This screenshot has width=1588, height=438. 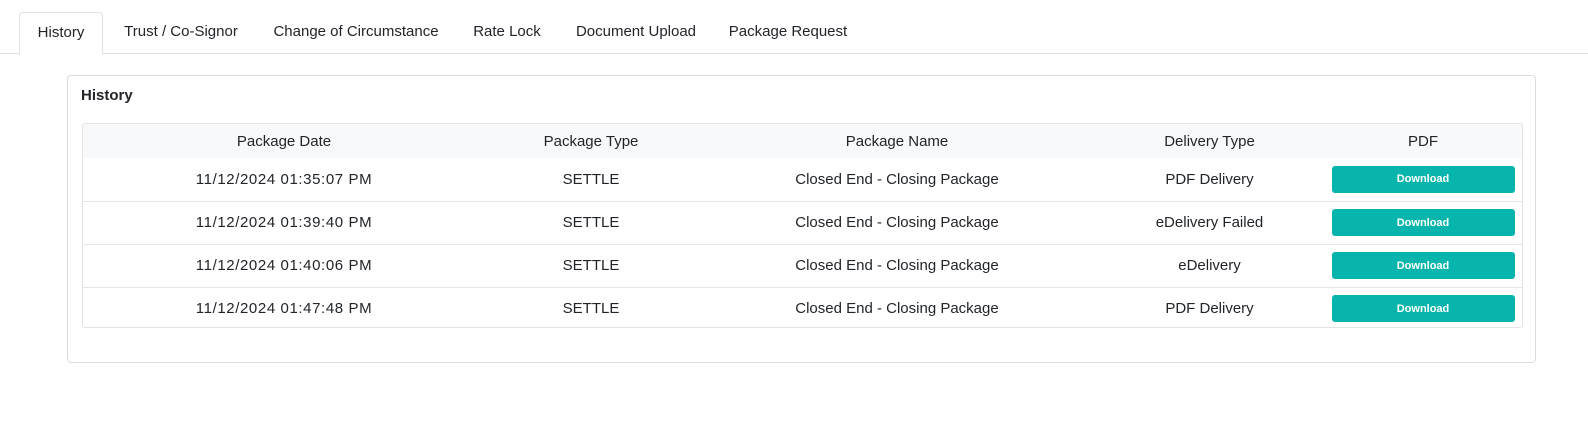 What do you see at coordinates (1209, 141) in the screenshot?
I see `column-header-delivery-type: Delivery Type` at bounding box center [1209, 141].